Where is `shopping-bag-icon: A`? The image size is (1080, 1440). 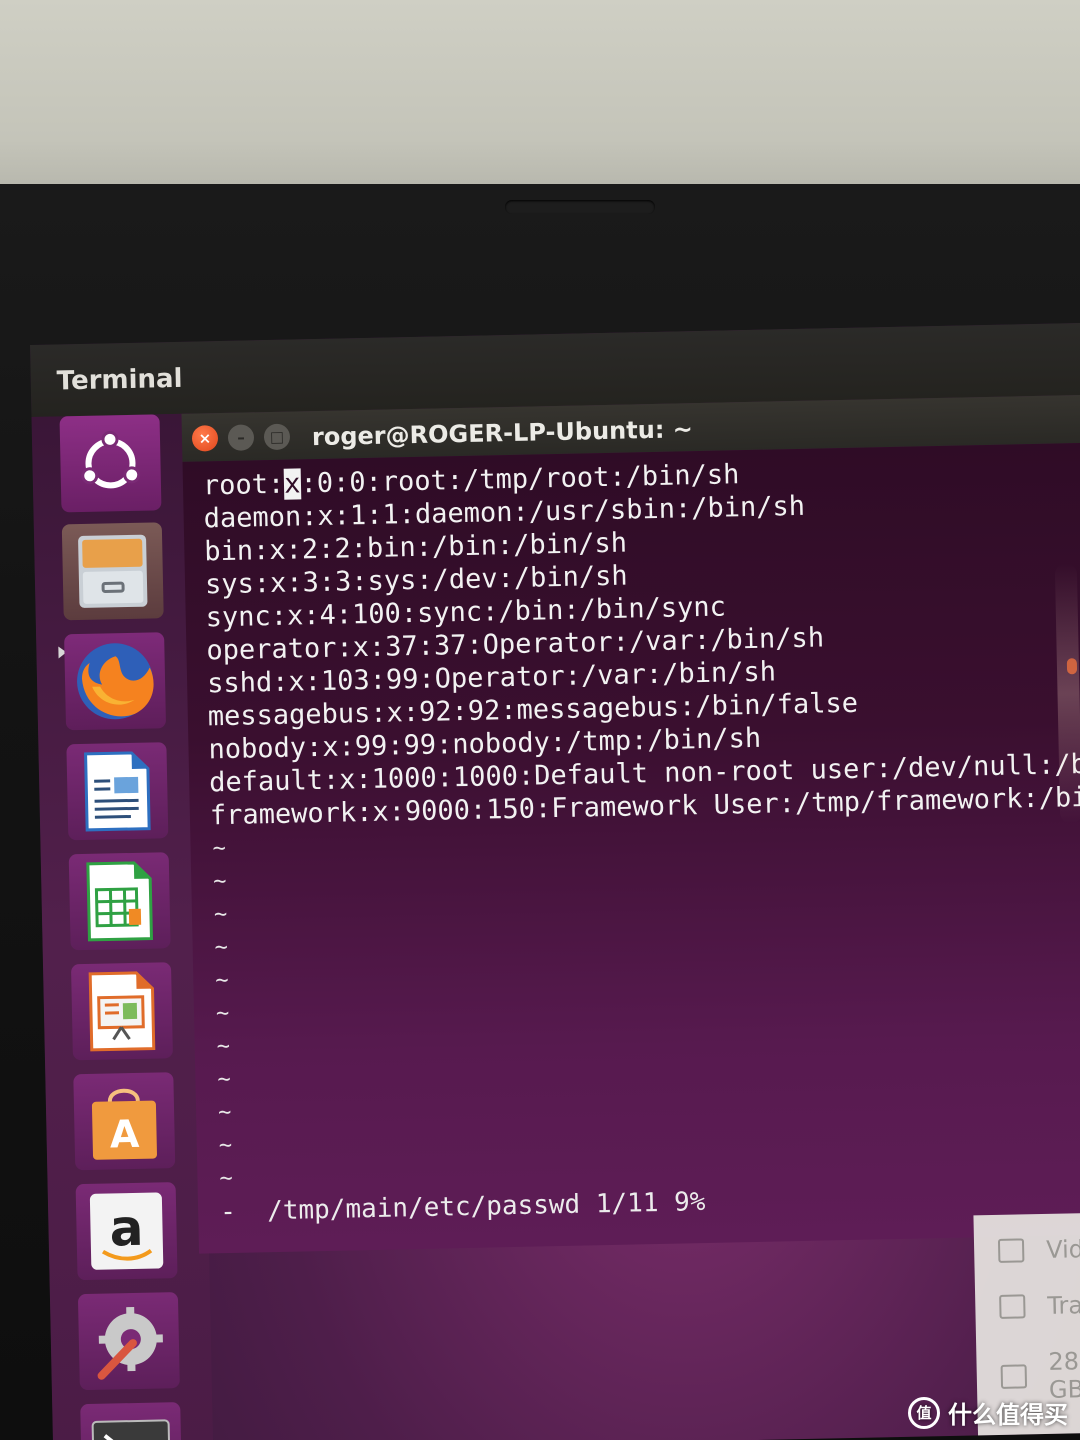
shopping-bag-icon: A is located at coordinates (124, 1124).